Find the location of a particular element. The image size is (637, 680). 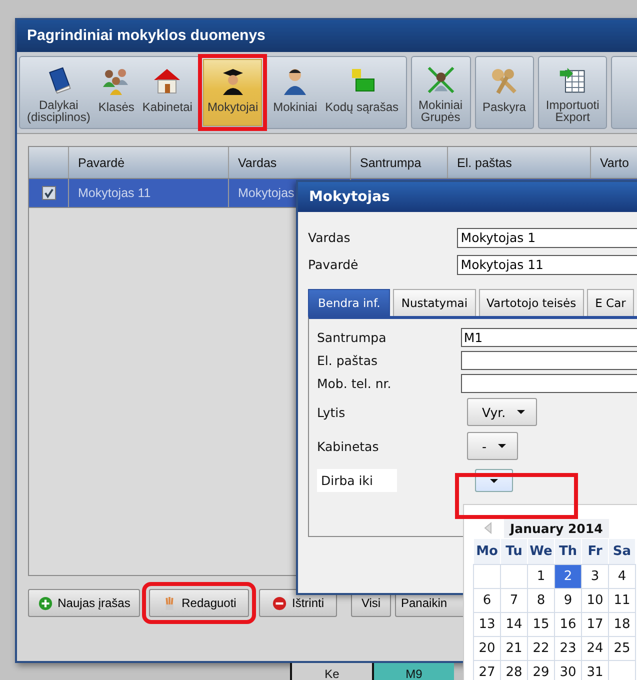

dropdown: Vyr. is located at coordinates (502, 412).